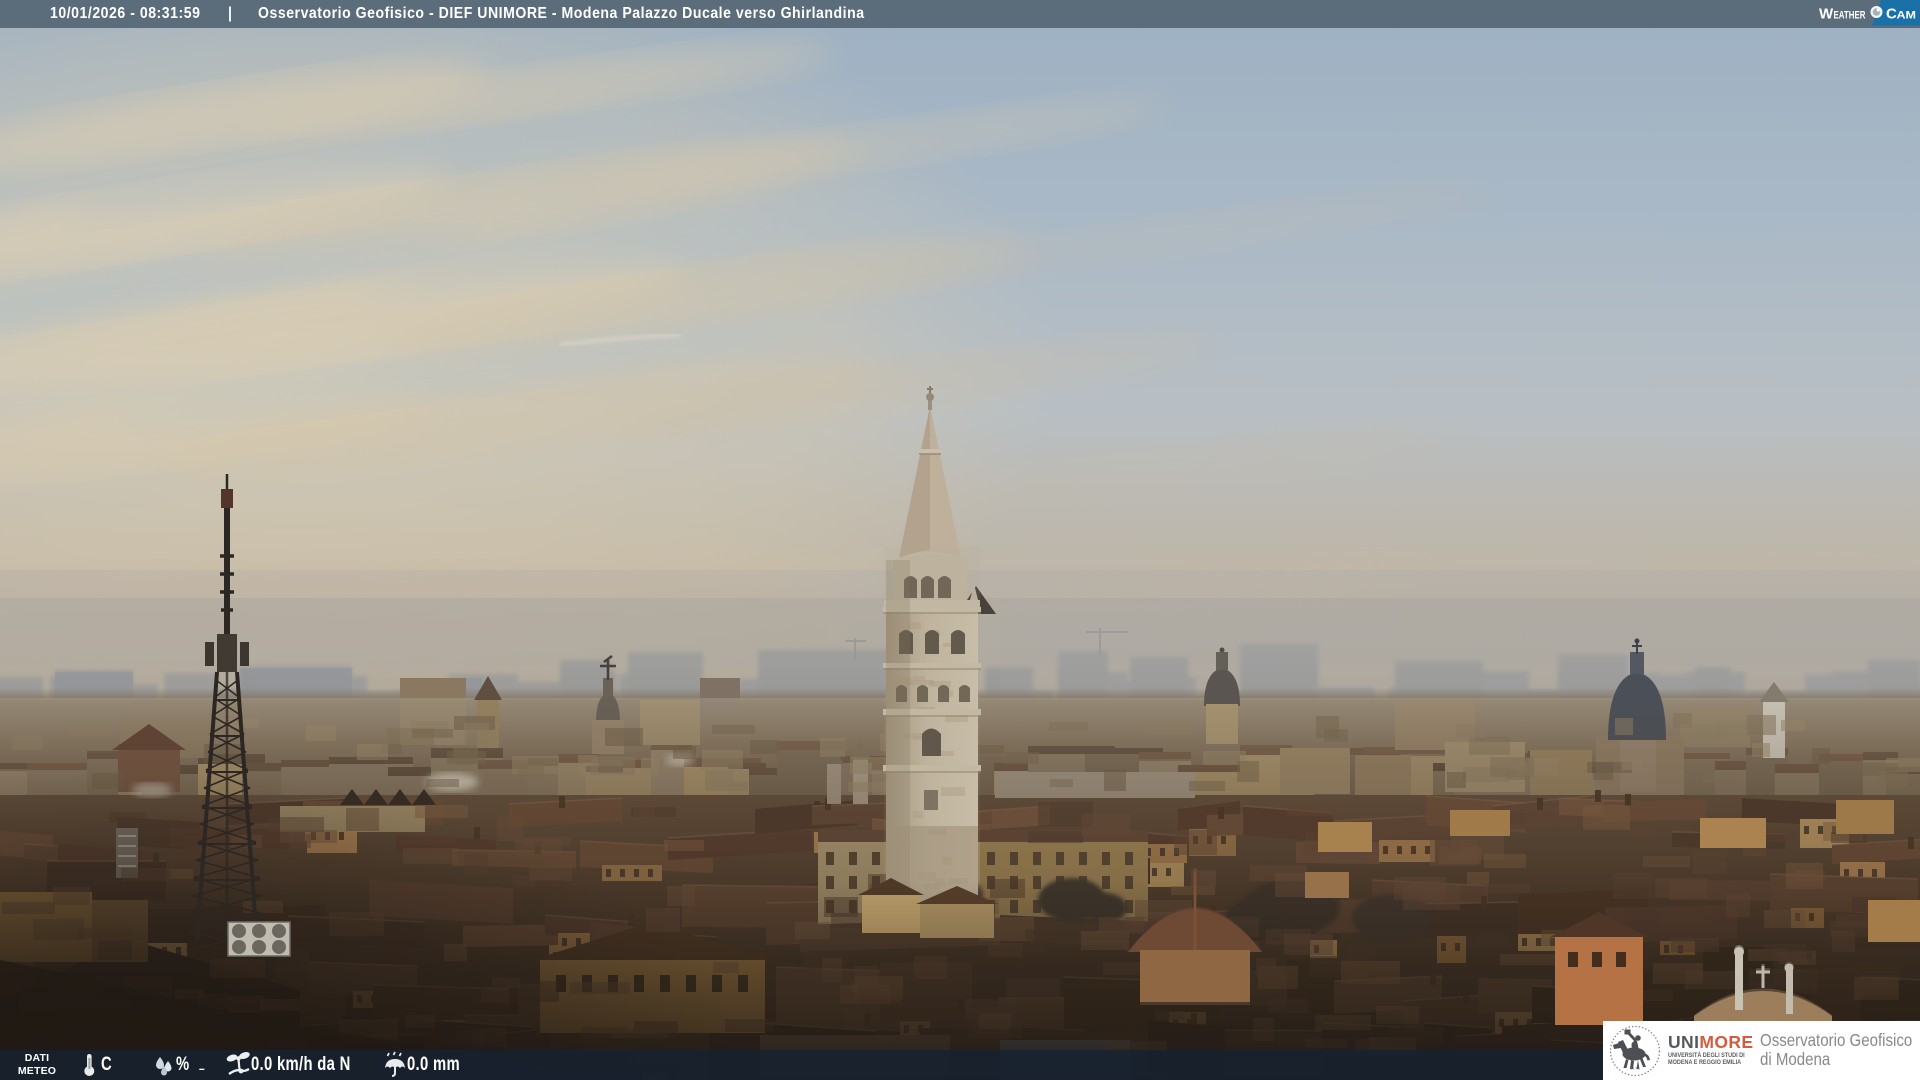  Describe the element at coordinates (1826, 14) in the screenshot. I see `svg-text: W` at that location.